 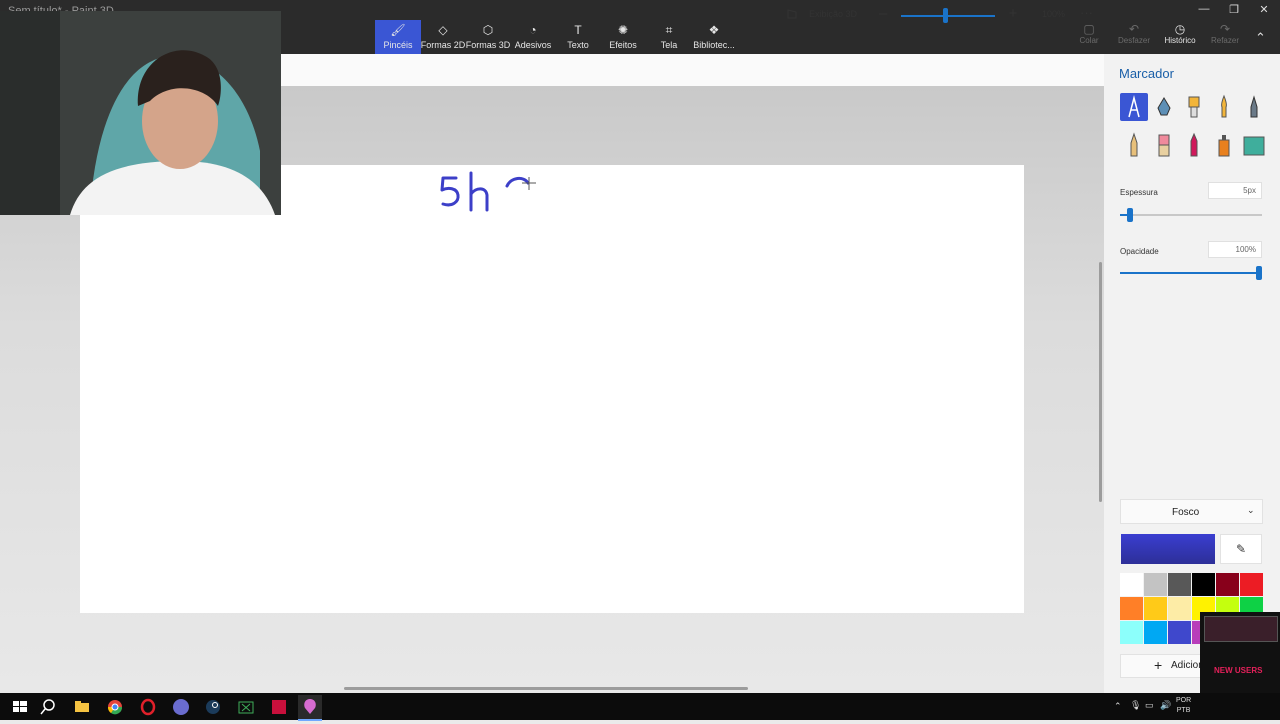 What do you see at coordinates (398, 37) in the screenshot?
I see `tool-brushes: 🖌 Pincéis` at bounding box center [398, 37].